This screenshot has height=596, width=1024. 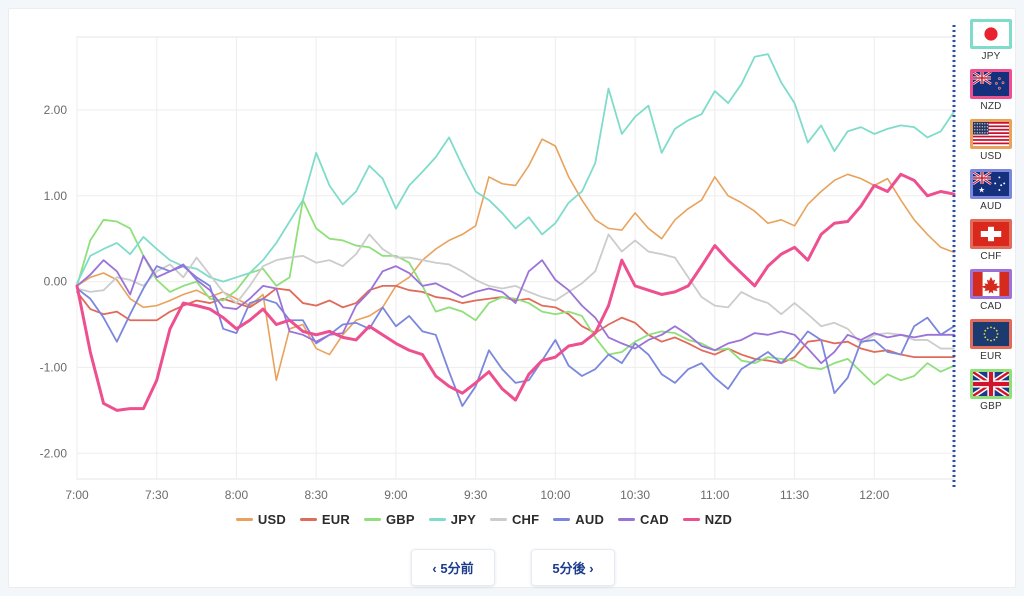 What do you see at coordinates (484, 519) in the screenshot?
I see `chart-legend: USD EUR GBP JPY CHF AUD CAD NZD` at bounding box center [484, 519].